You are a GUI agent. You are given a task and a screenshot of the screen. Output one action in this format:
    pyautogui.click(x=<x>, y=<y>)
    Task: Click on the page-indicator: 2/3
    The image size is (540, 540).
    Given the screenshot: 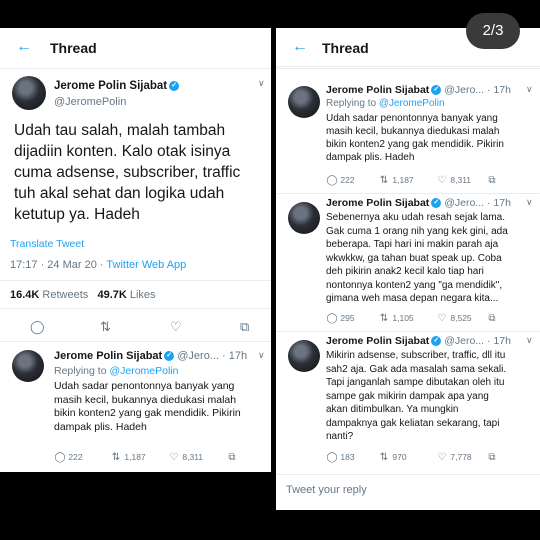 What is the action you would take?
    pyautogui.click(x=493, y=31)
    